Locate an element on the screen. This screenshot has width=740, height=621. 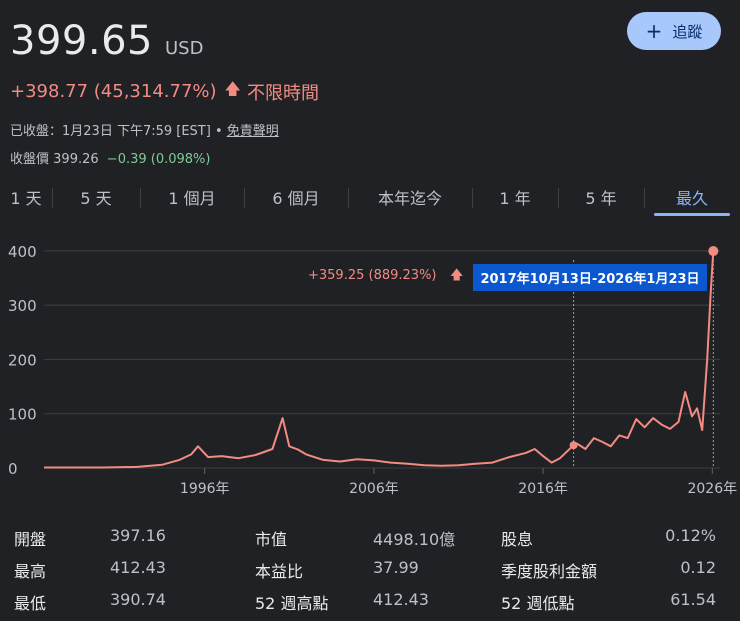
stat-value: 390.74 is located at coordinates (138, 599).